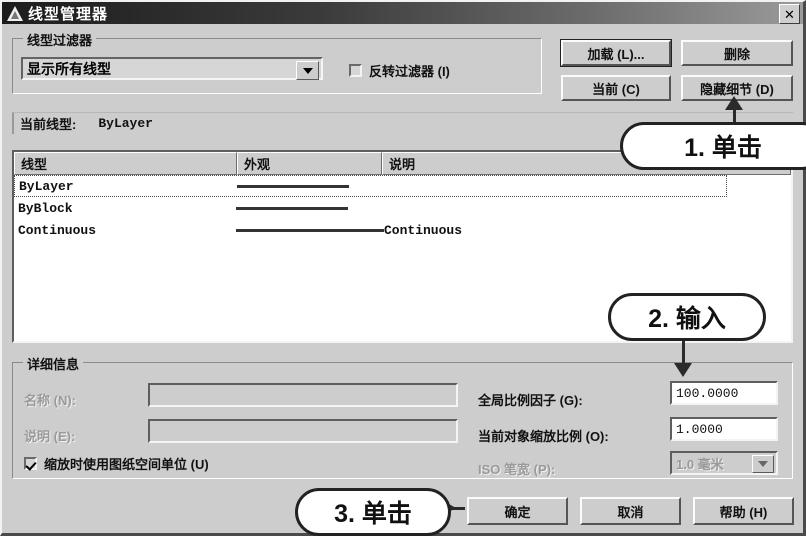 This screenshot has width=806, height=536. What do you see at coordinates (423, 230) in the screenshot?
I see `linetype-description-cell: Continuous` at bounding box center [423, 230].